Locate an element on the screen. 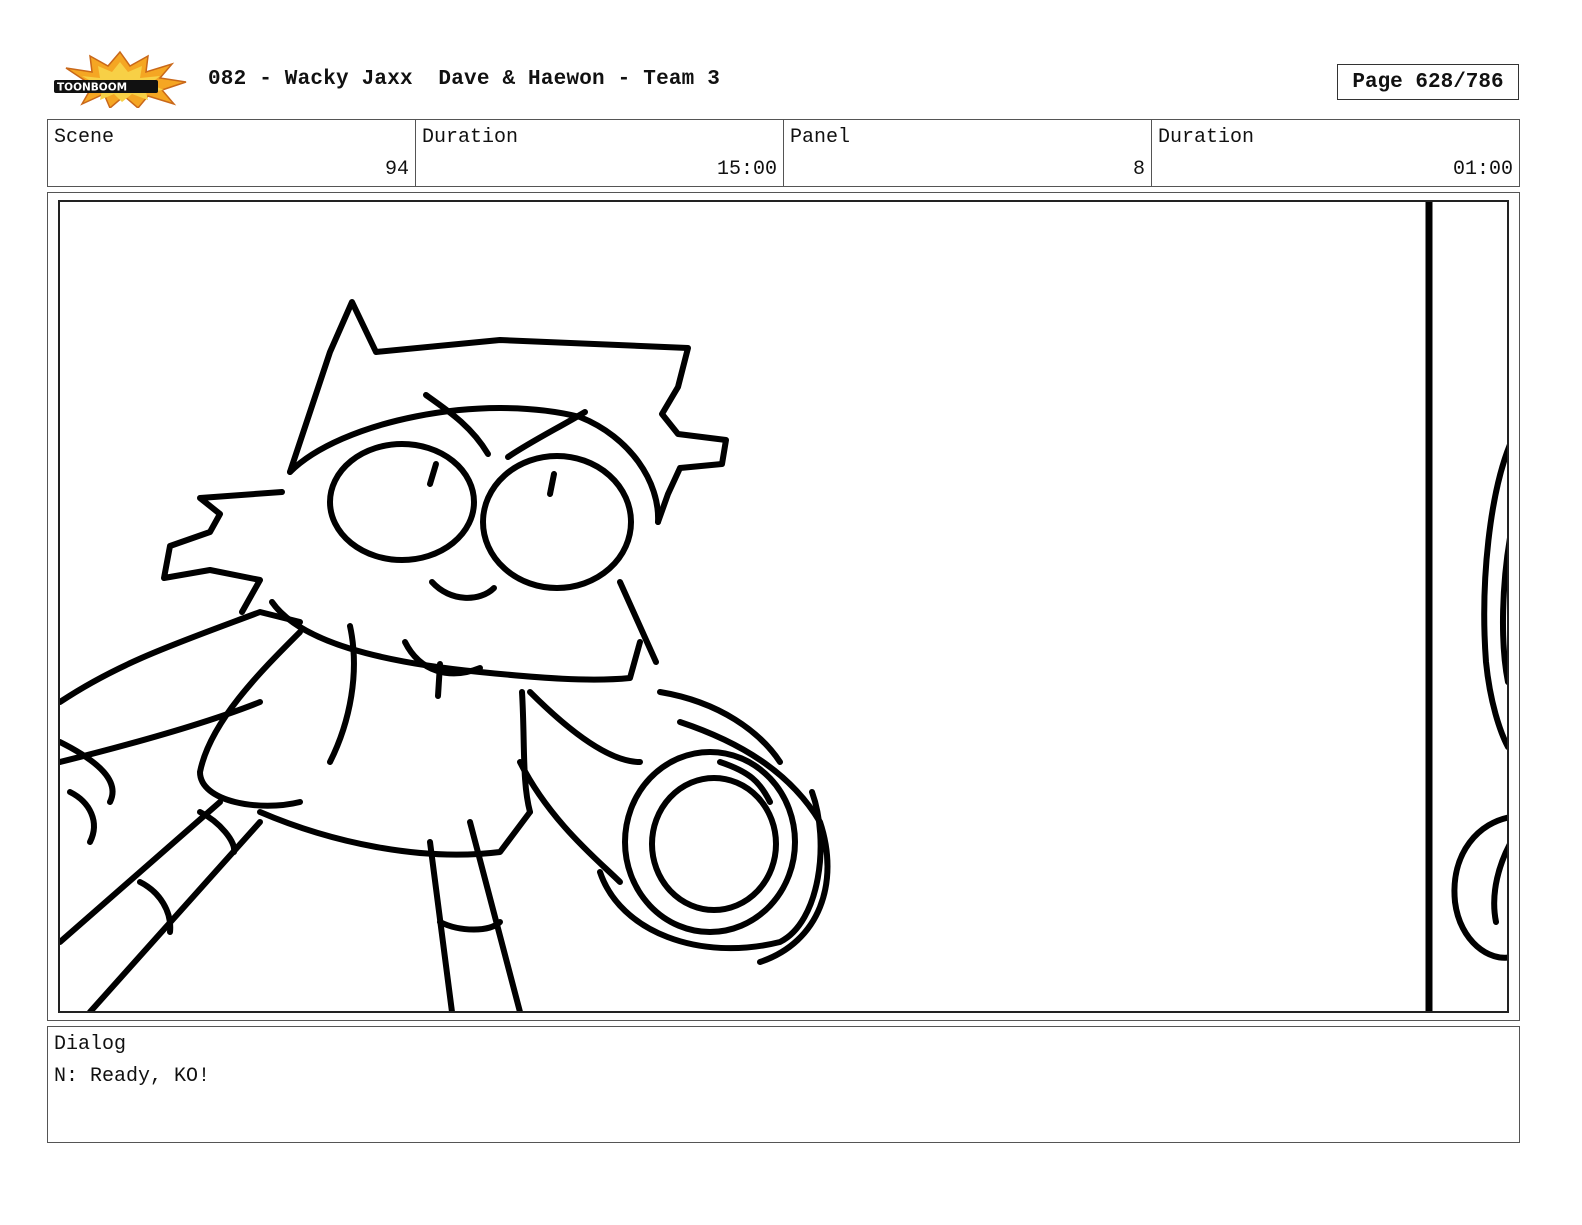  logo-wordmark: TOONBOOM is located at coordinates (92, 88).